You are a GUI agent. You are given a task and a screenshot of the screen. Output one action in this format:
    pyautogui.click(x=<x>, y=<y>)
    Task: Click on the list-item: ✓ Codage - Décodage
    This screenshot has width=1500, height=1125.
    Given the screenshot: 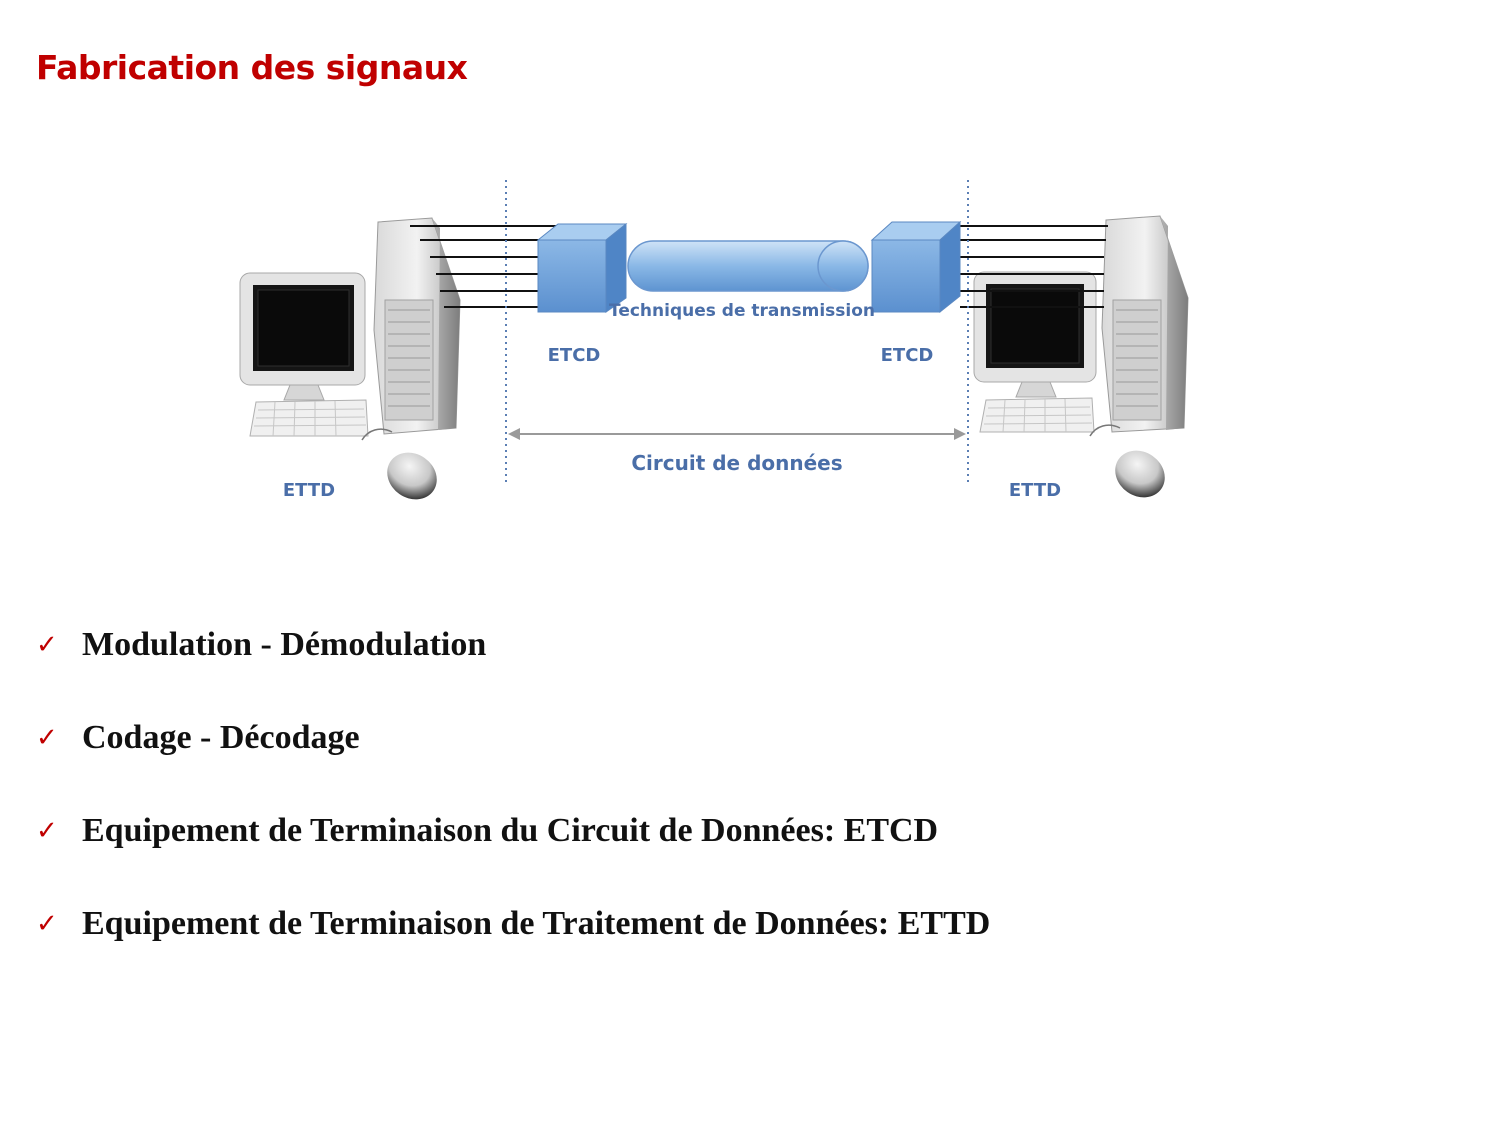 What is the action you would take?
    pyautogui.click(x=513, y=738)
    